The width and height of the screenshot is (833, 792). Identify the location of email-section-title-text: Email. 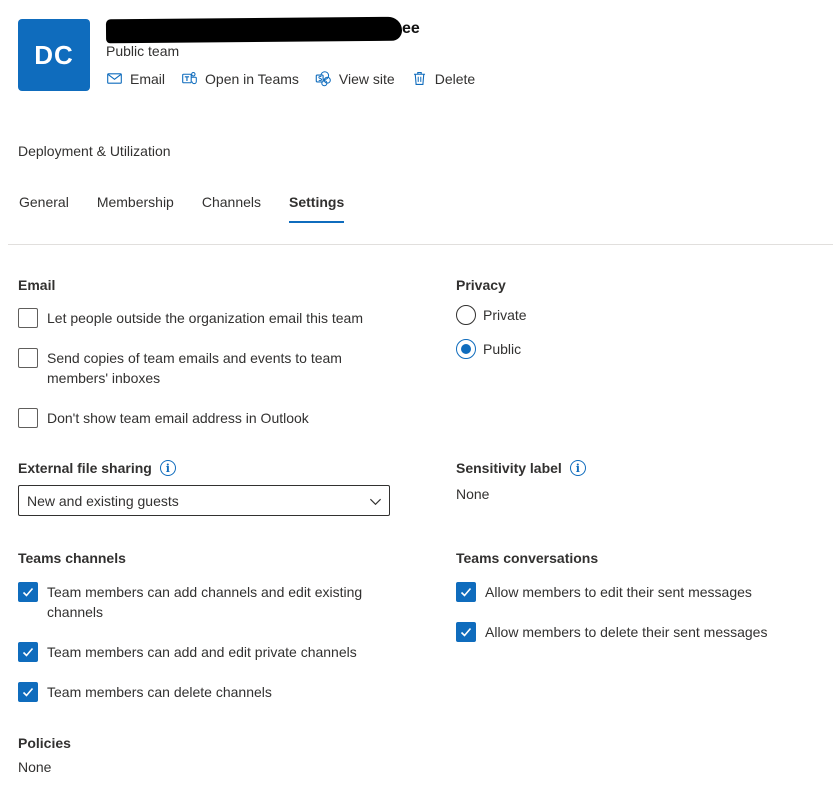
(37, 285).